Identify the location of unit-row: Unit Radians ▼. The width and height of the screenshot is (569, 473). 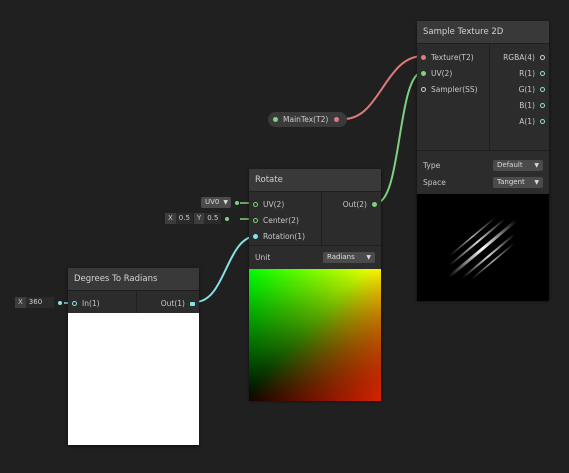
(315, 257).